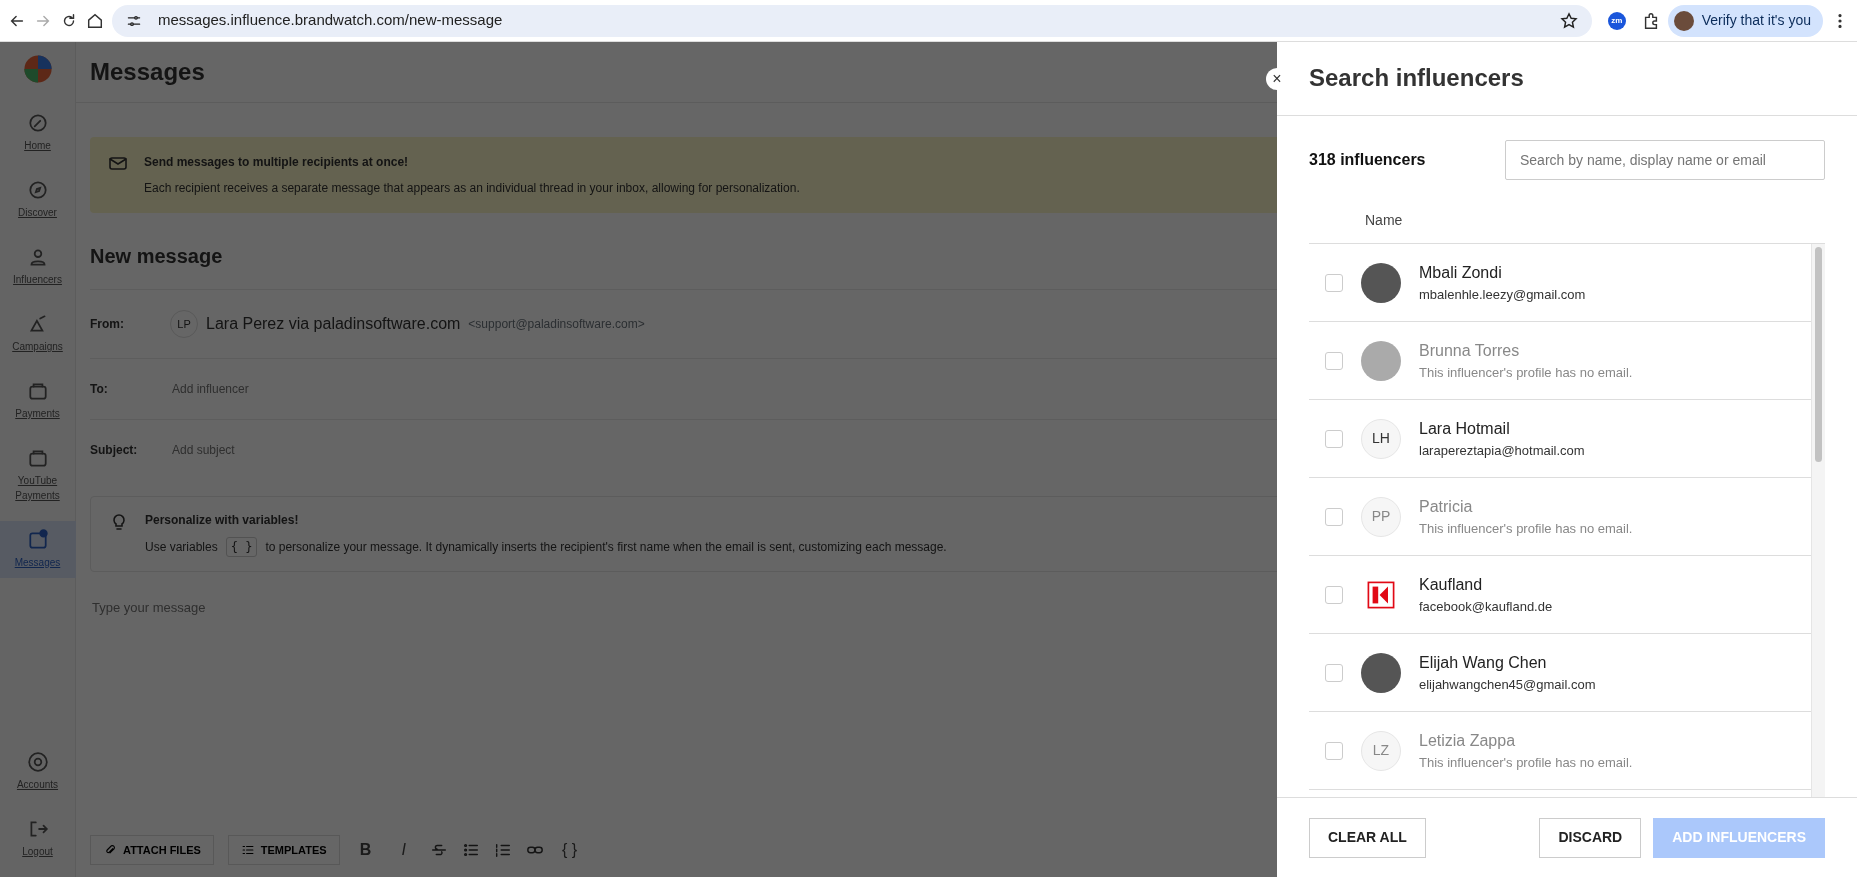  Describe the element at coordinates (38, 400) in the screenshot. I see `sidebar-item: Payments` at that location.